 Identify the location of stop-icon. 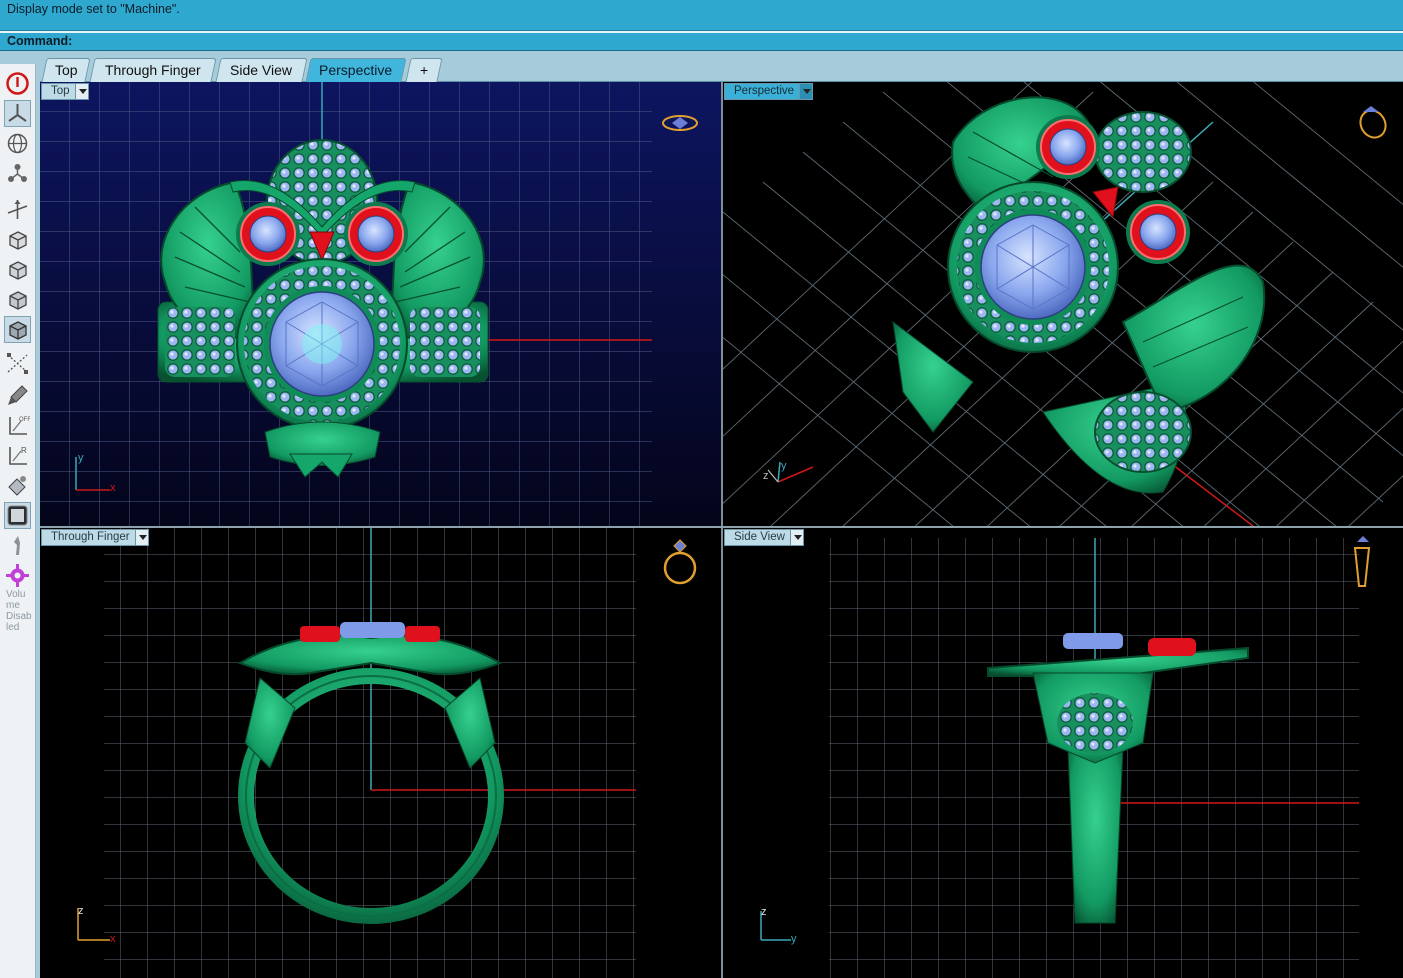
(17, 83).